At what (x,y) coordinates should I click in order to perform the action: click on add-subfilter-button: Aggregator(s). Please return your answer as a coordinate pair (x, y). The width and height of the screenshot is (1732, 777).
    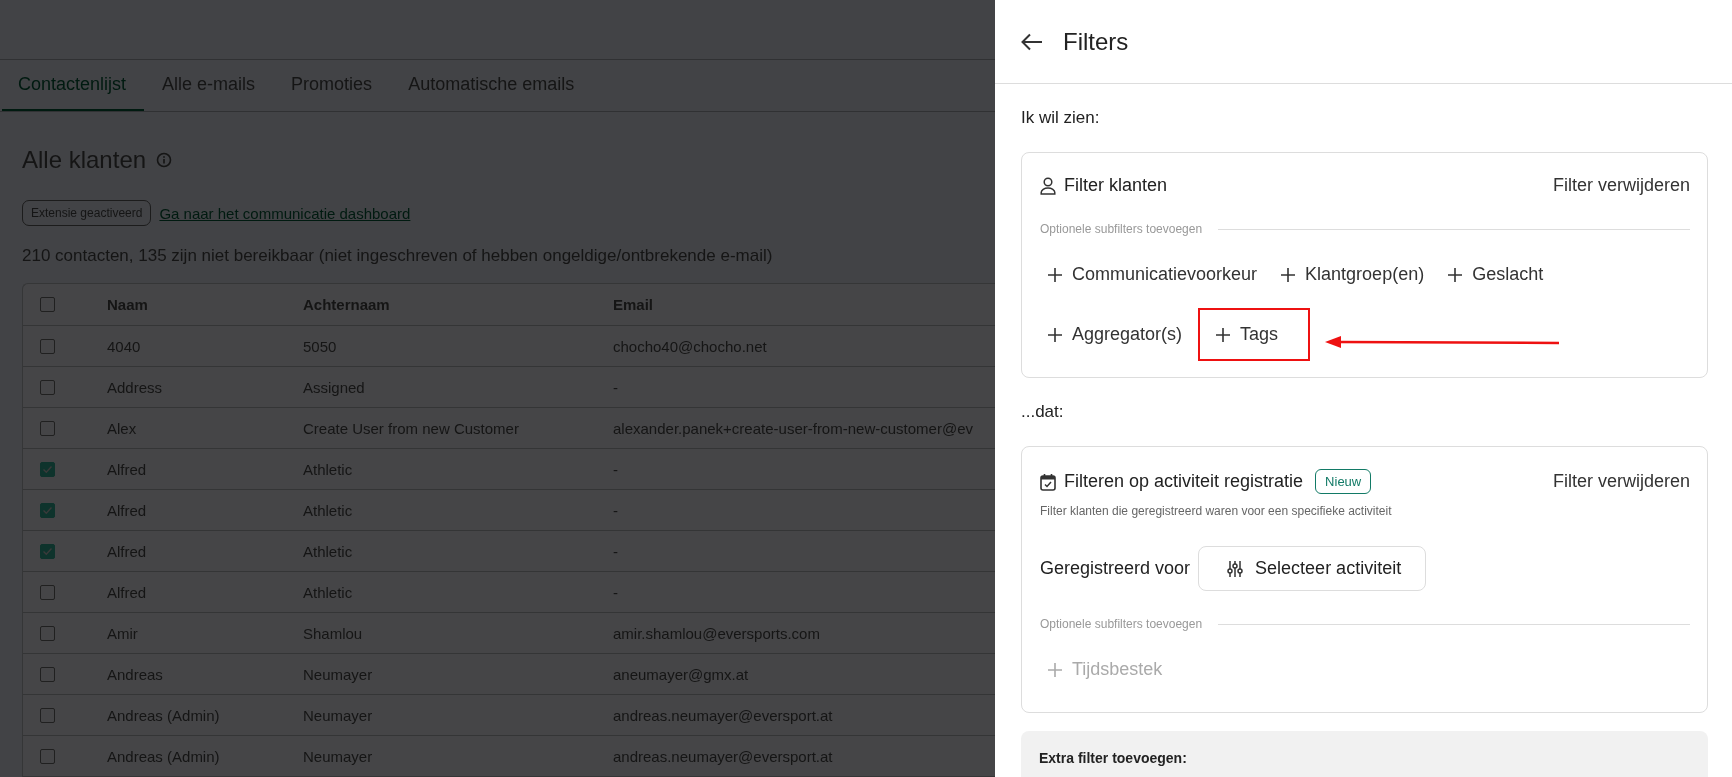
    Looking at the image, I should click on (1116, 334).